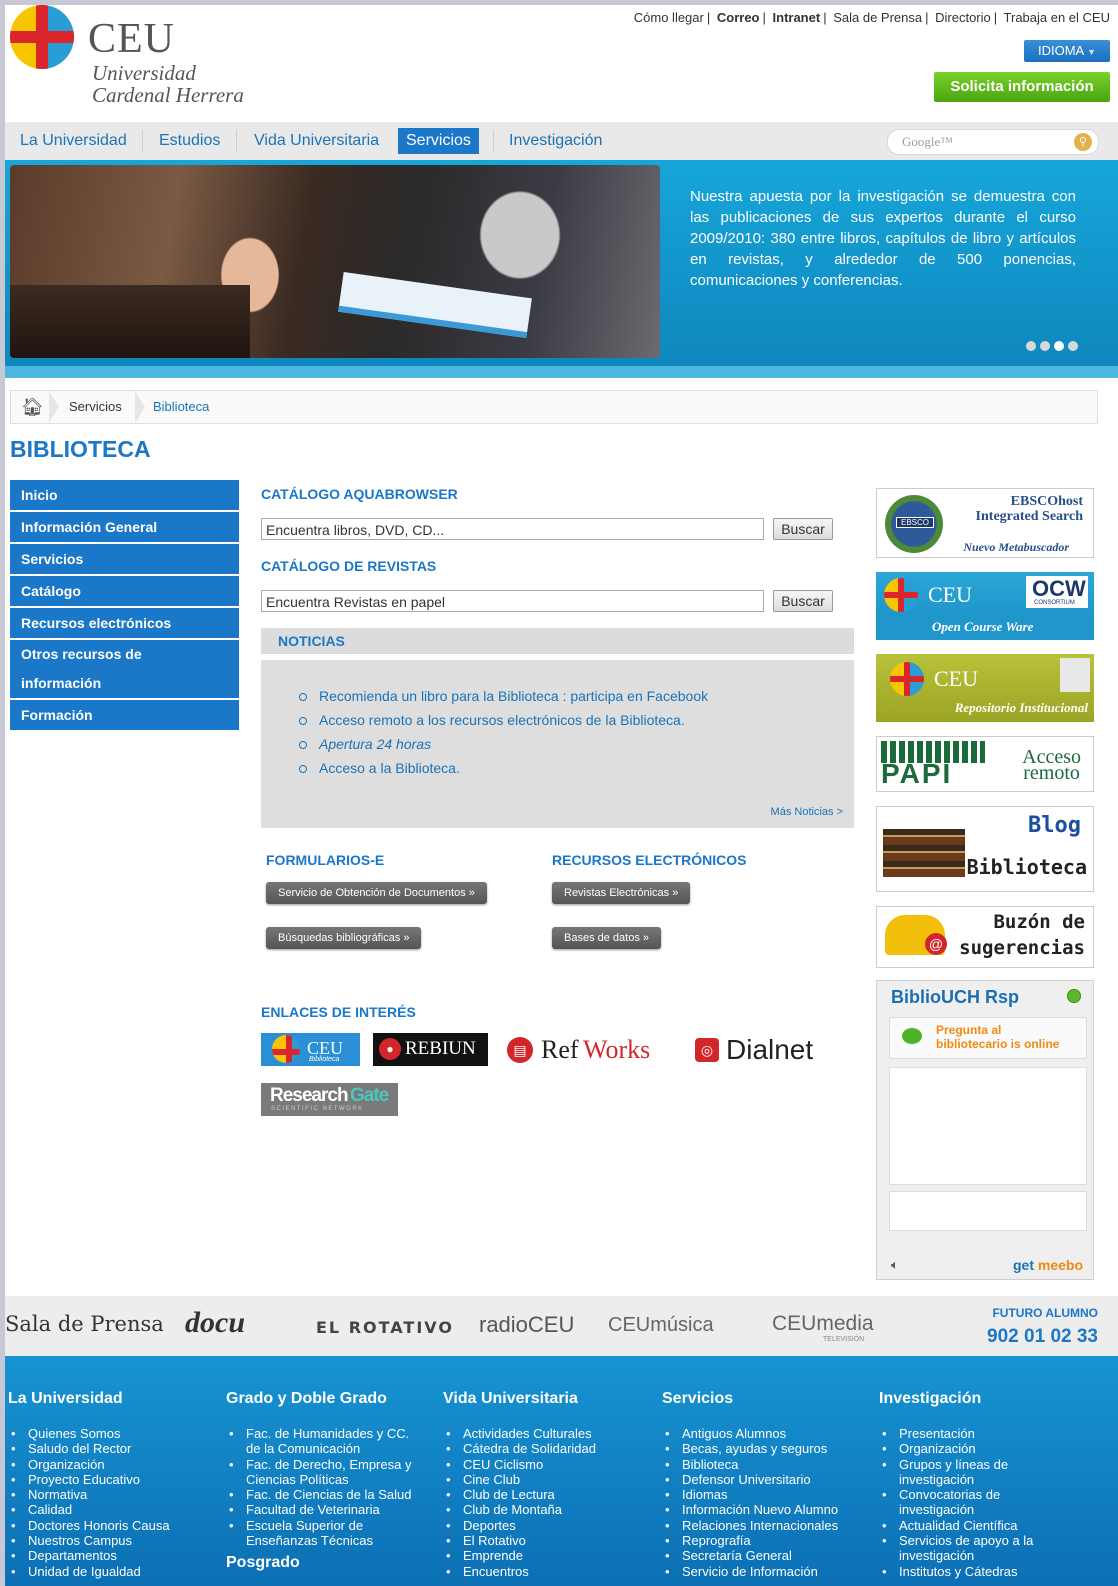 The image size is (1118, 1586). I want to click on footer-link: Servicios de apoyo a la investigación, so click(965, 1548).